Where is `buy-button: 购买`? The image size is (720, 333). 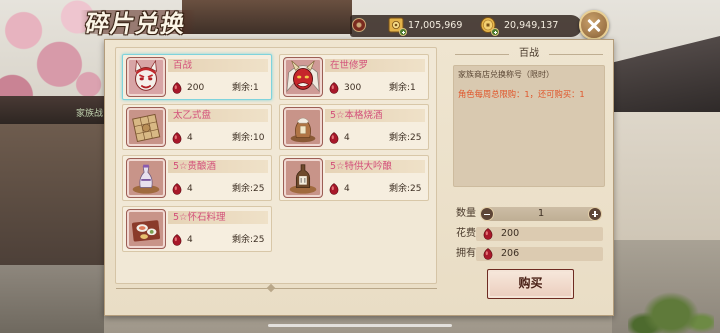
buy-button: 购买 is located at coordinates (530, 284).